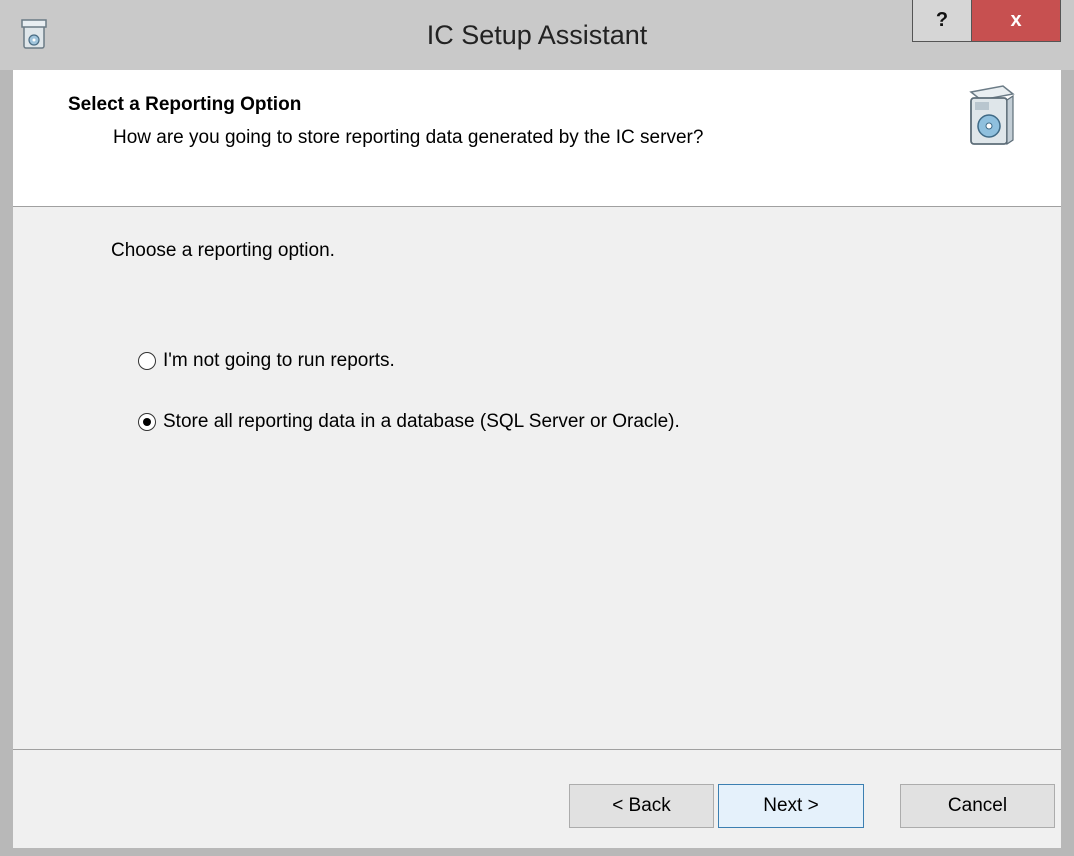 The height and width of the screenshot is (856, 1074). Describe the element at coordinates (641, 806) in the screenshot. I see `back-button: < Back` at that location.